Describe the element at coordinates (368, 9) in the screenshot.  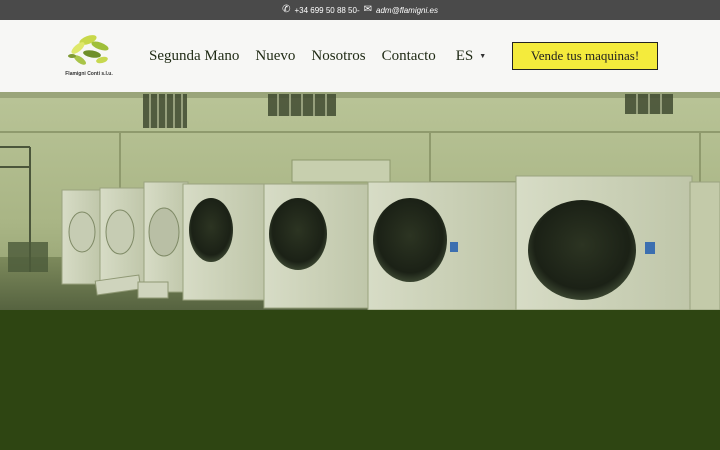
I see `mail-icon: ✉` at that location.